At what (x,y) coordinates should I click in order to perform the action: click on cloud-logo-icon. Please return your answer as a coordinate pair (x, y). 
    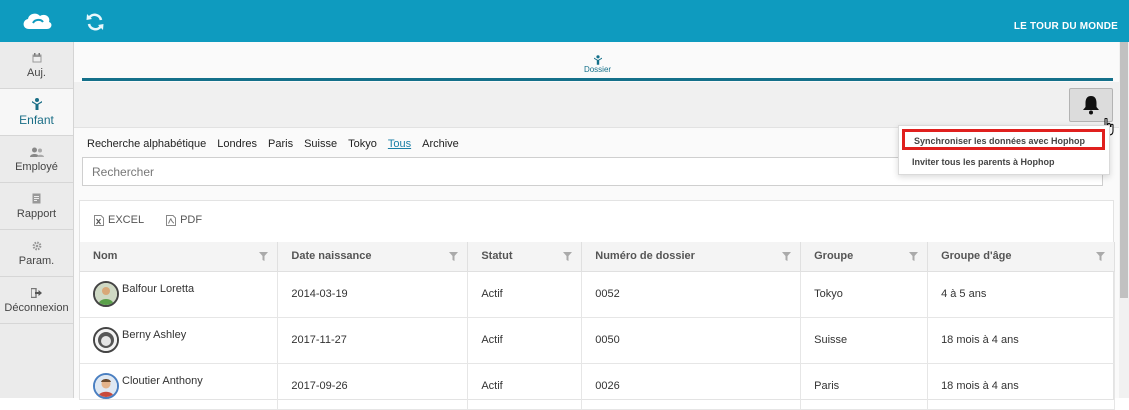
    Looking at the image, I should click on (36, 21).